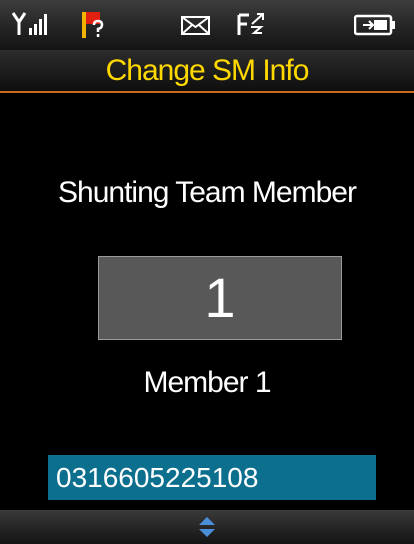 The width and height of the screenshot is (414, 544). Describe the element at coordinates (29, 23) in the screenshot. I see `signal-strength-icon` at that location.